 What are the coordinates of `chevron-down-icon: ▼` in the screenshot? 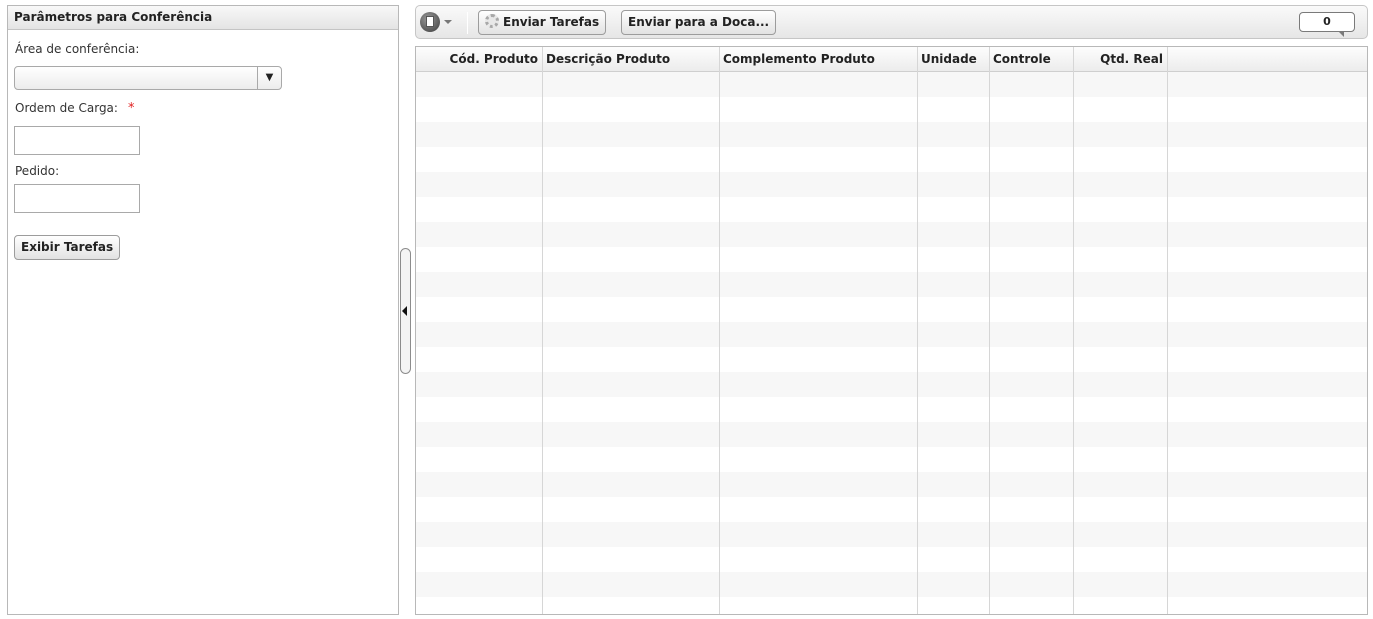 It's located at (269, 78).